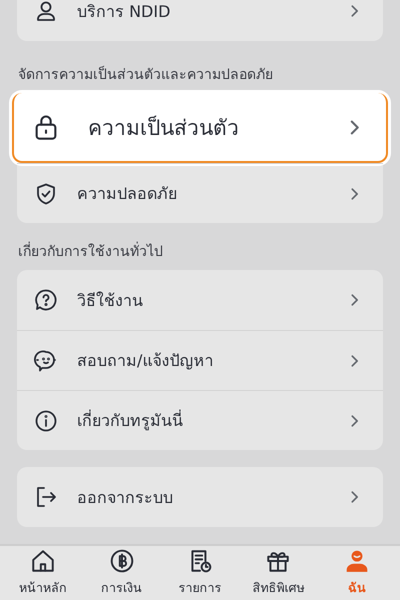 The image size is (400, 600). What do you see at coordinates (200, 420) in the screenshot?
I see `menu-item: เกี่ยวกับทรูมันนี่` at bounding box center [200, 420].